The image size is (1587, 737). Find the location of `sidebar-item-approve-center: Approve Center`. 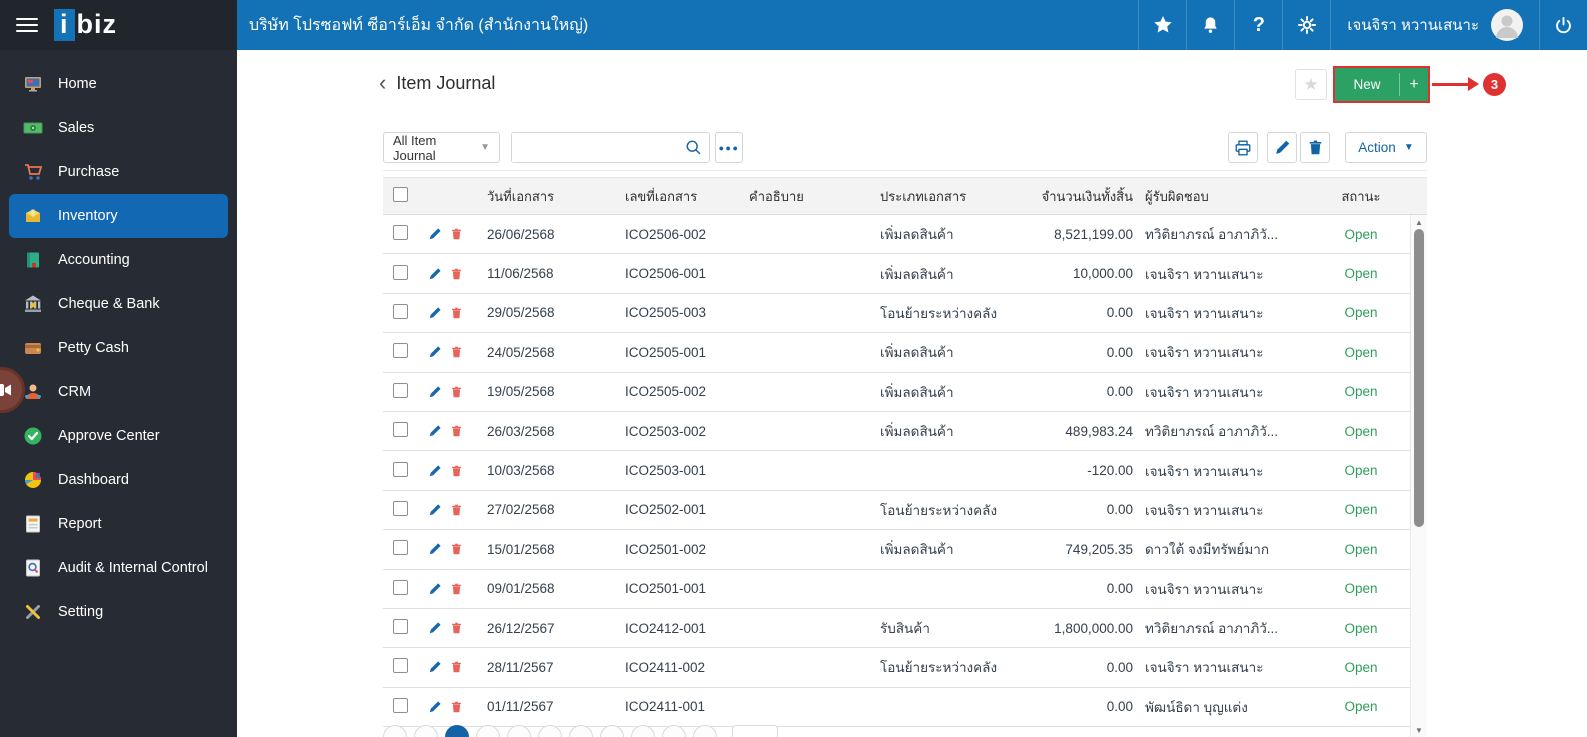

sidebar-item-approve-center: Approve Center is located at coordinates (118, 436).